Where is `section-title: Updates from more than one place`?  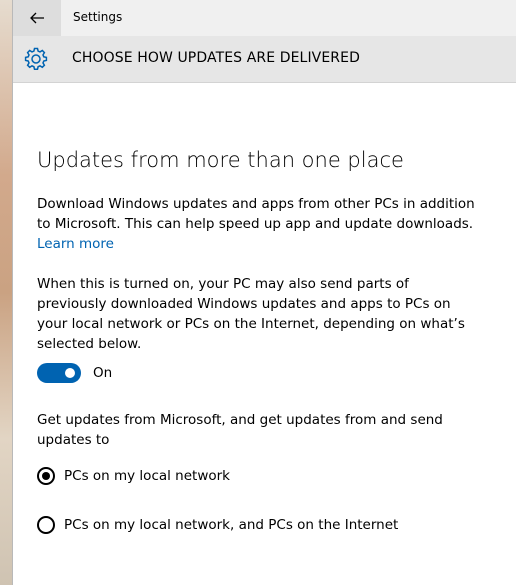 section-title: Updates from more than one place is located at coordinates (220, 160).